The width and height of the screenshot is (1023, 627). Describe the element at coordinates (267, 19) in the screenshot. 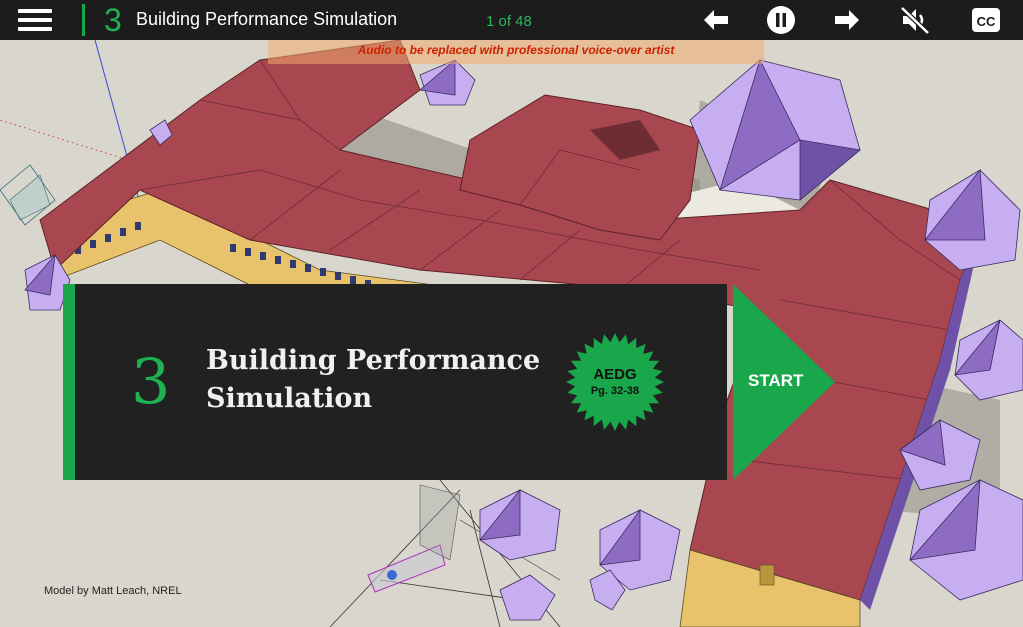

I see `course-title: Building Performance Simulation` at that location.